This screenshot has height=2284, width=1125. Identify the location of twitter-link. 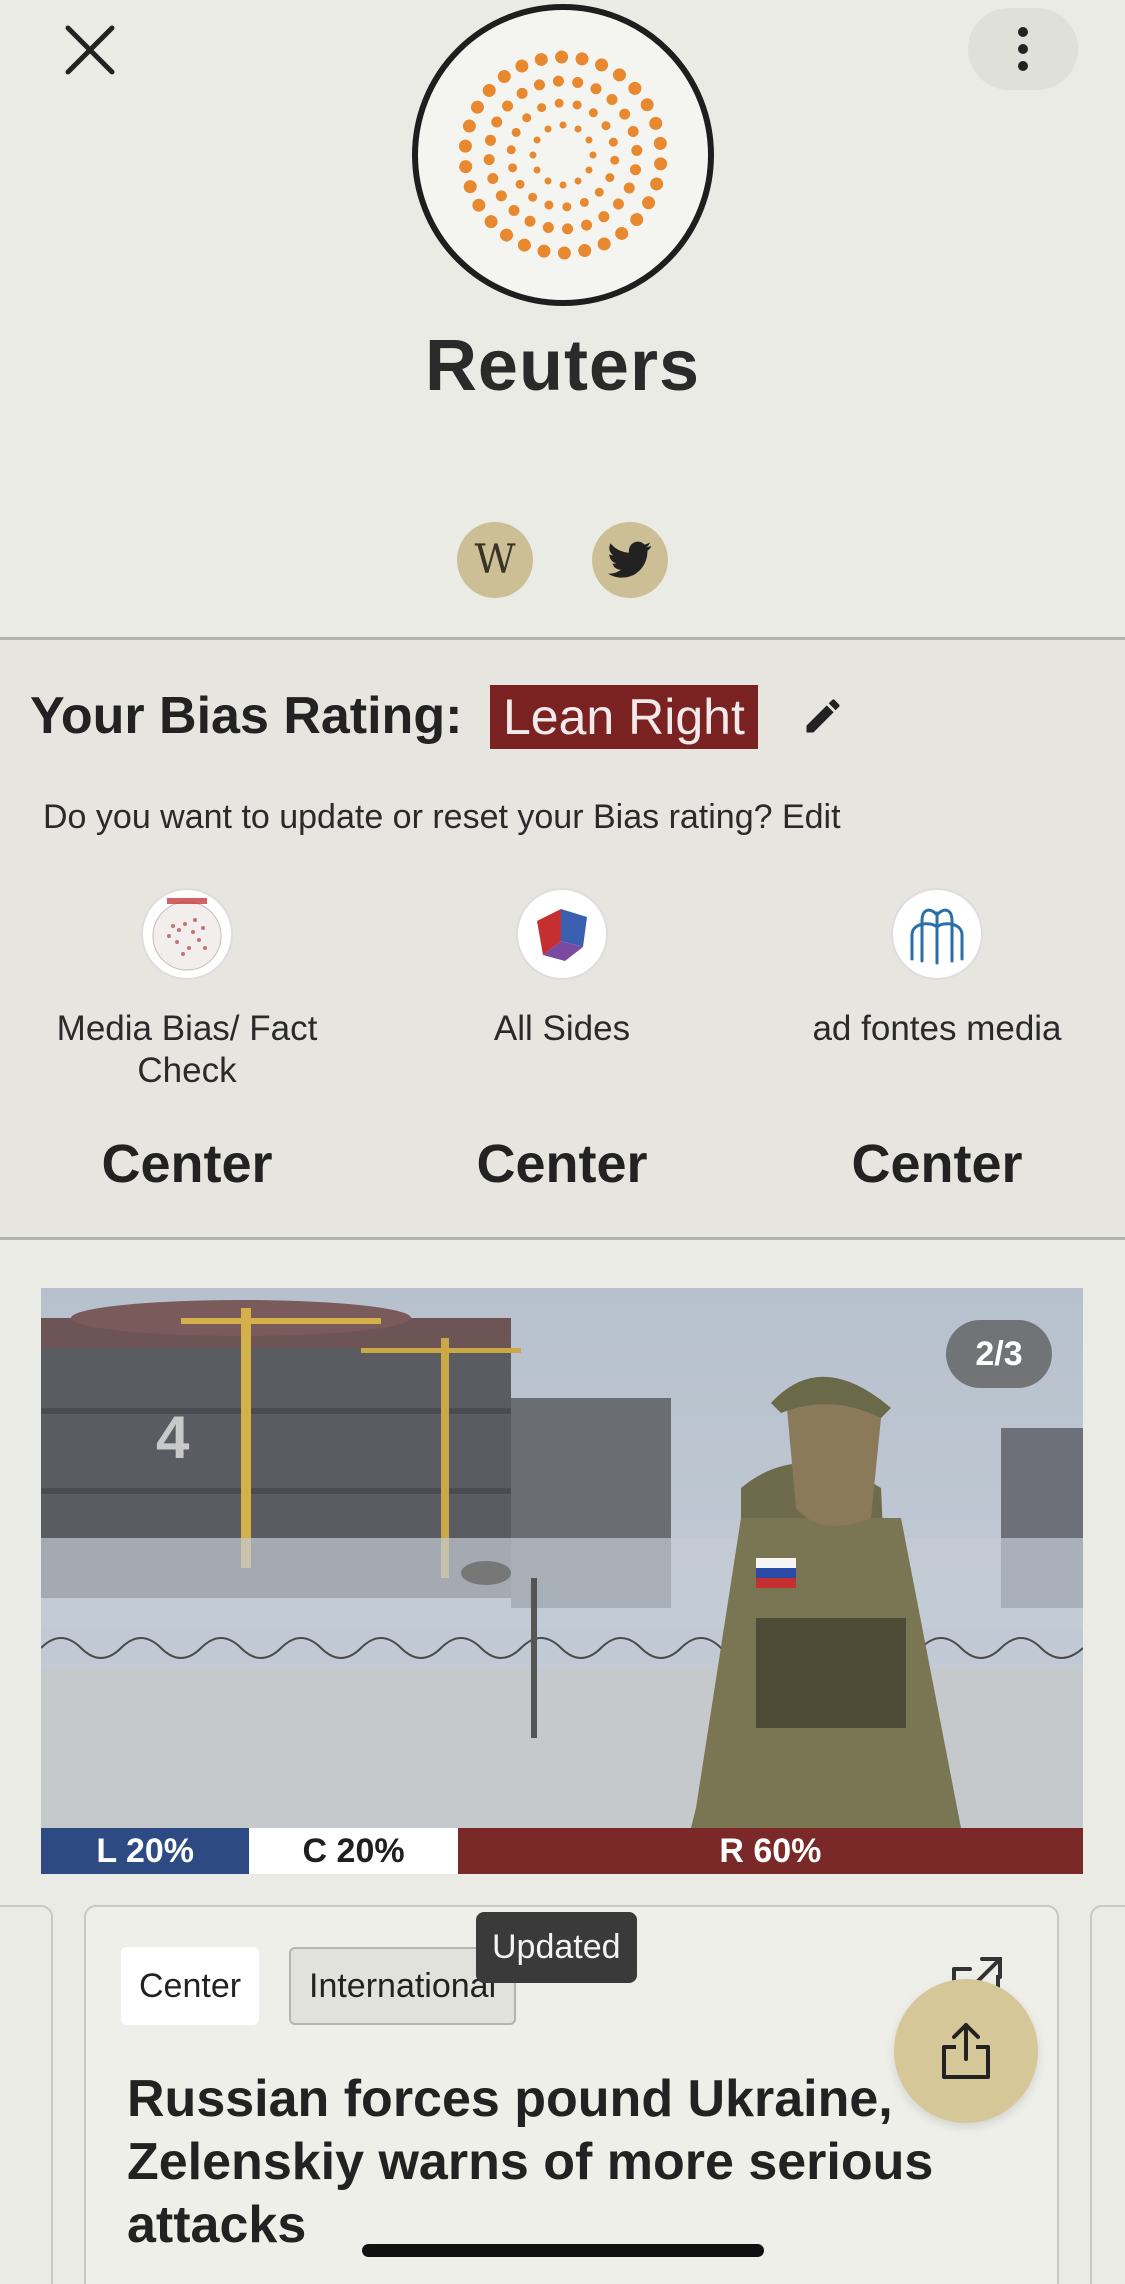
(630, 560).